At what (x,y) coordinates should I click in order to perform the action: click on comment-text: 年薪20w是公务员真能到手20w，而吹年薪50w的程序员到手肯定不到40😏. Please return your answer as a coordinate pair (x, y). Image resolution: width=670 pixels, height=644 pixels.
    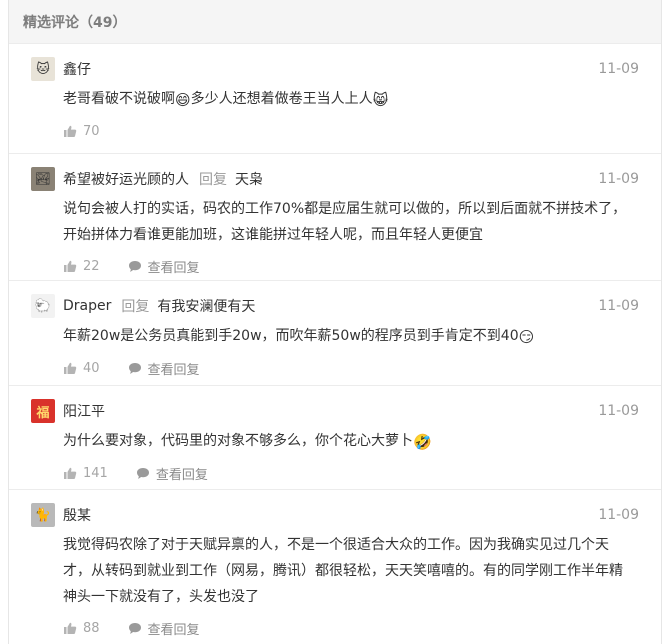
    Looking at the image, I should click on (351, 336).